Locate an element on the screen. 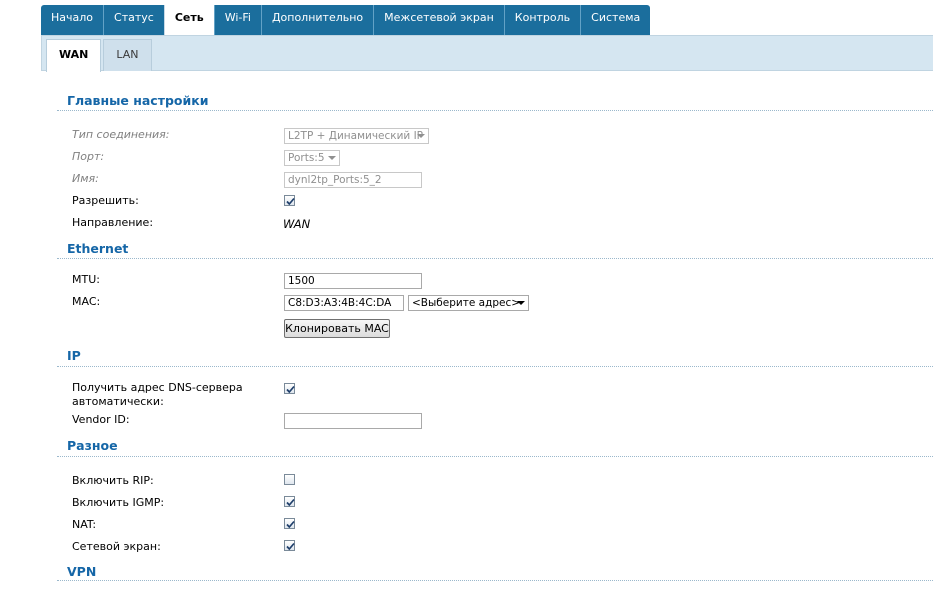 The image size is (933, 590). section-title-ip: IP is located at coordinates (74, 355).